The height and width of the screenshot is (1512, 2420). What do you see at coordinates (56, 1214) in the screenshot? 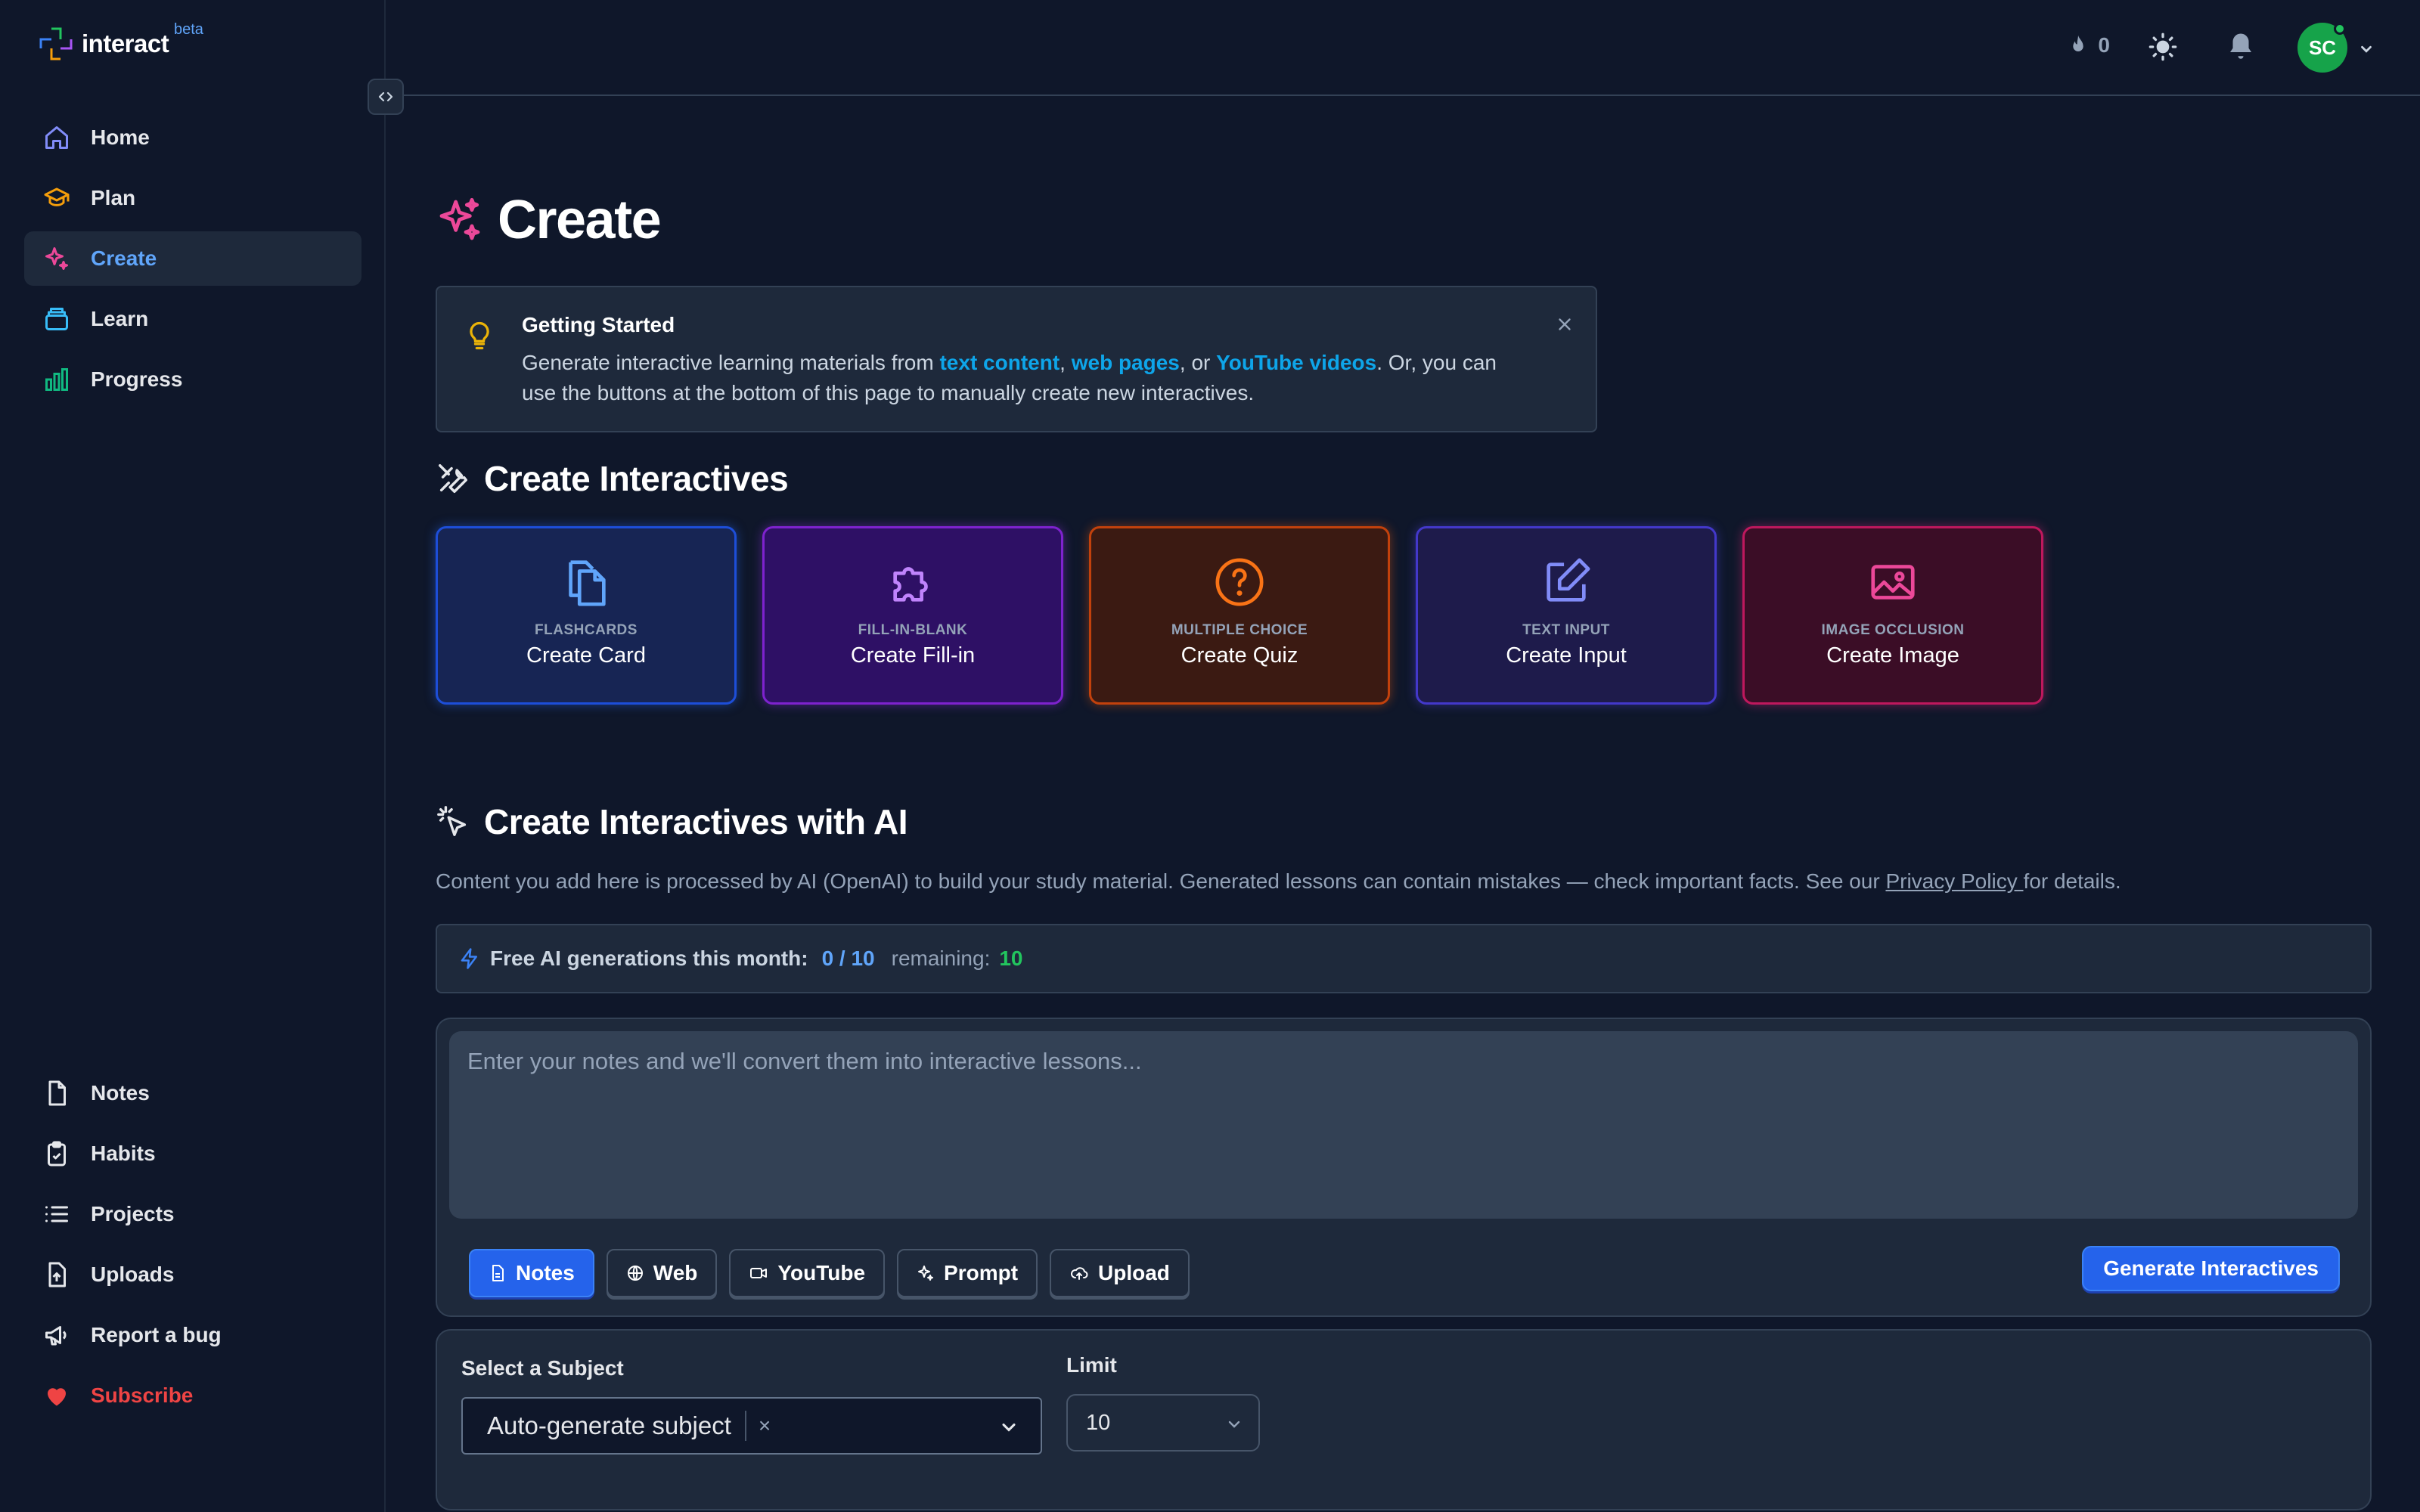
I see `list-icon` at bounding box center [56, 1214].